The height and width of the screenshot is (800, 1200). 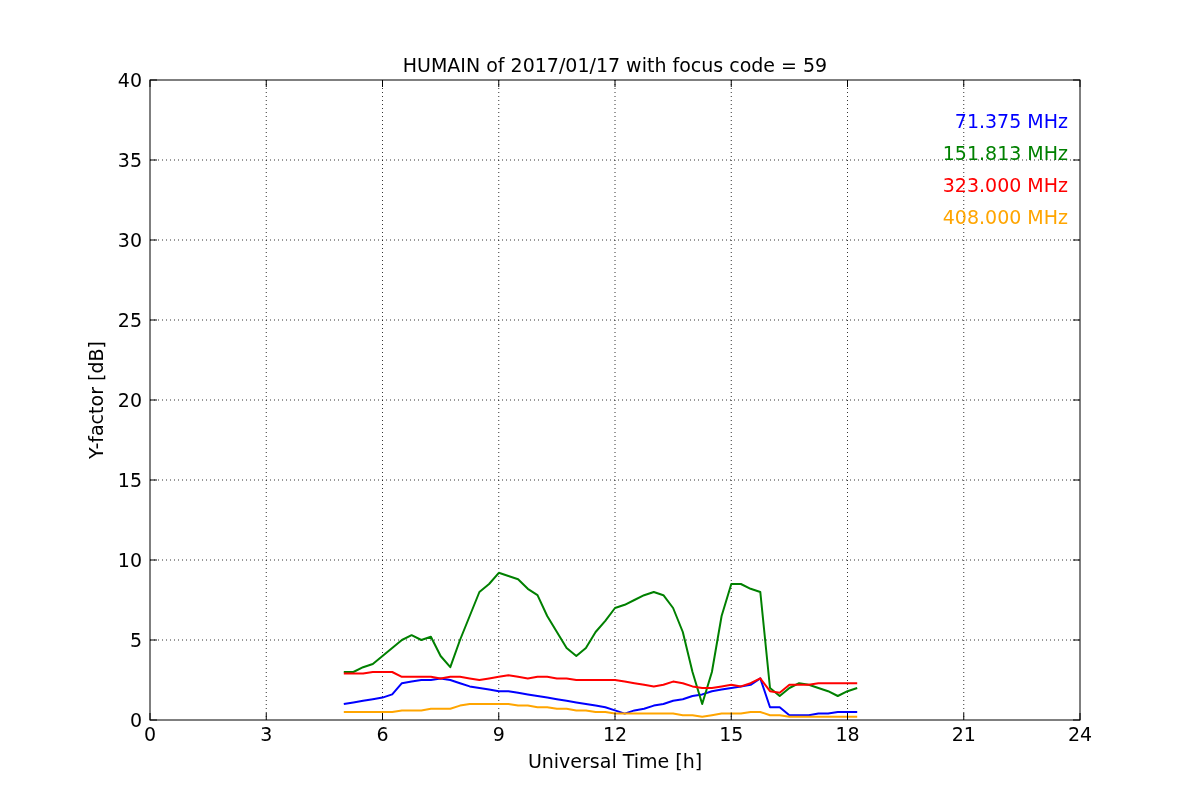 What do you see at coordinates (129, 400) in the screenshot?
I see `y-tick-label: 20` at bounding box center [129, 400].